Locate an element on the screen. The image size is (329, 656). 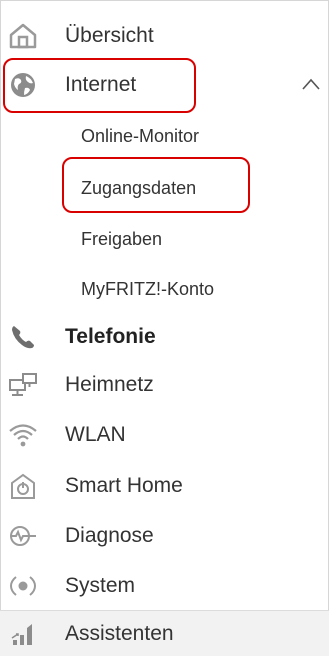
phone-icon is located at coordinates (23, 337).